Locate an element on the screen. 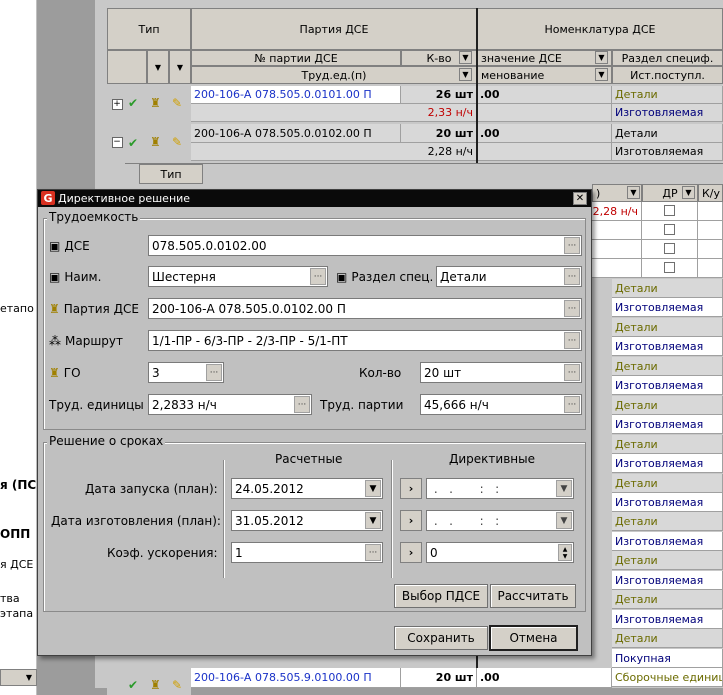 This screenshot has height=695, width=723. cancel-button: Отмена is located at coordinates (533, 638).